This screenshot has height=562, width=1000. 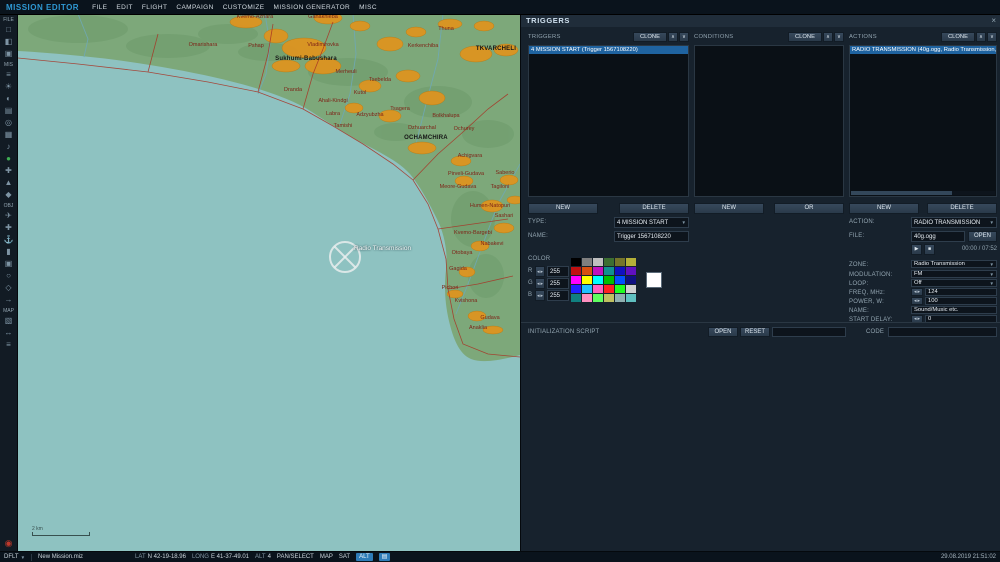 What do you see at coordinates (608, 50) in the screenshot?
I see `list-item: 4 MISSION START (Trigger 1567108220)` at bounding box center [608, 50].